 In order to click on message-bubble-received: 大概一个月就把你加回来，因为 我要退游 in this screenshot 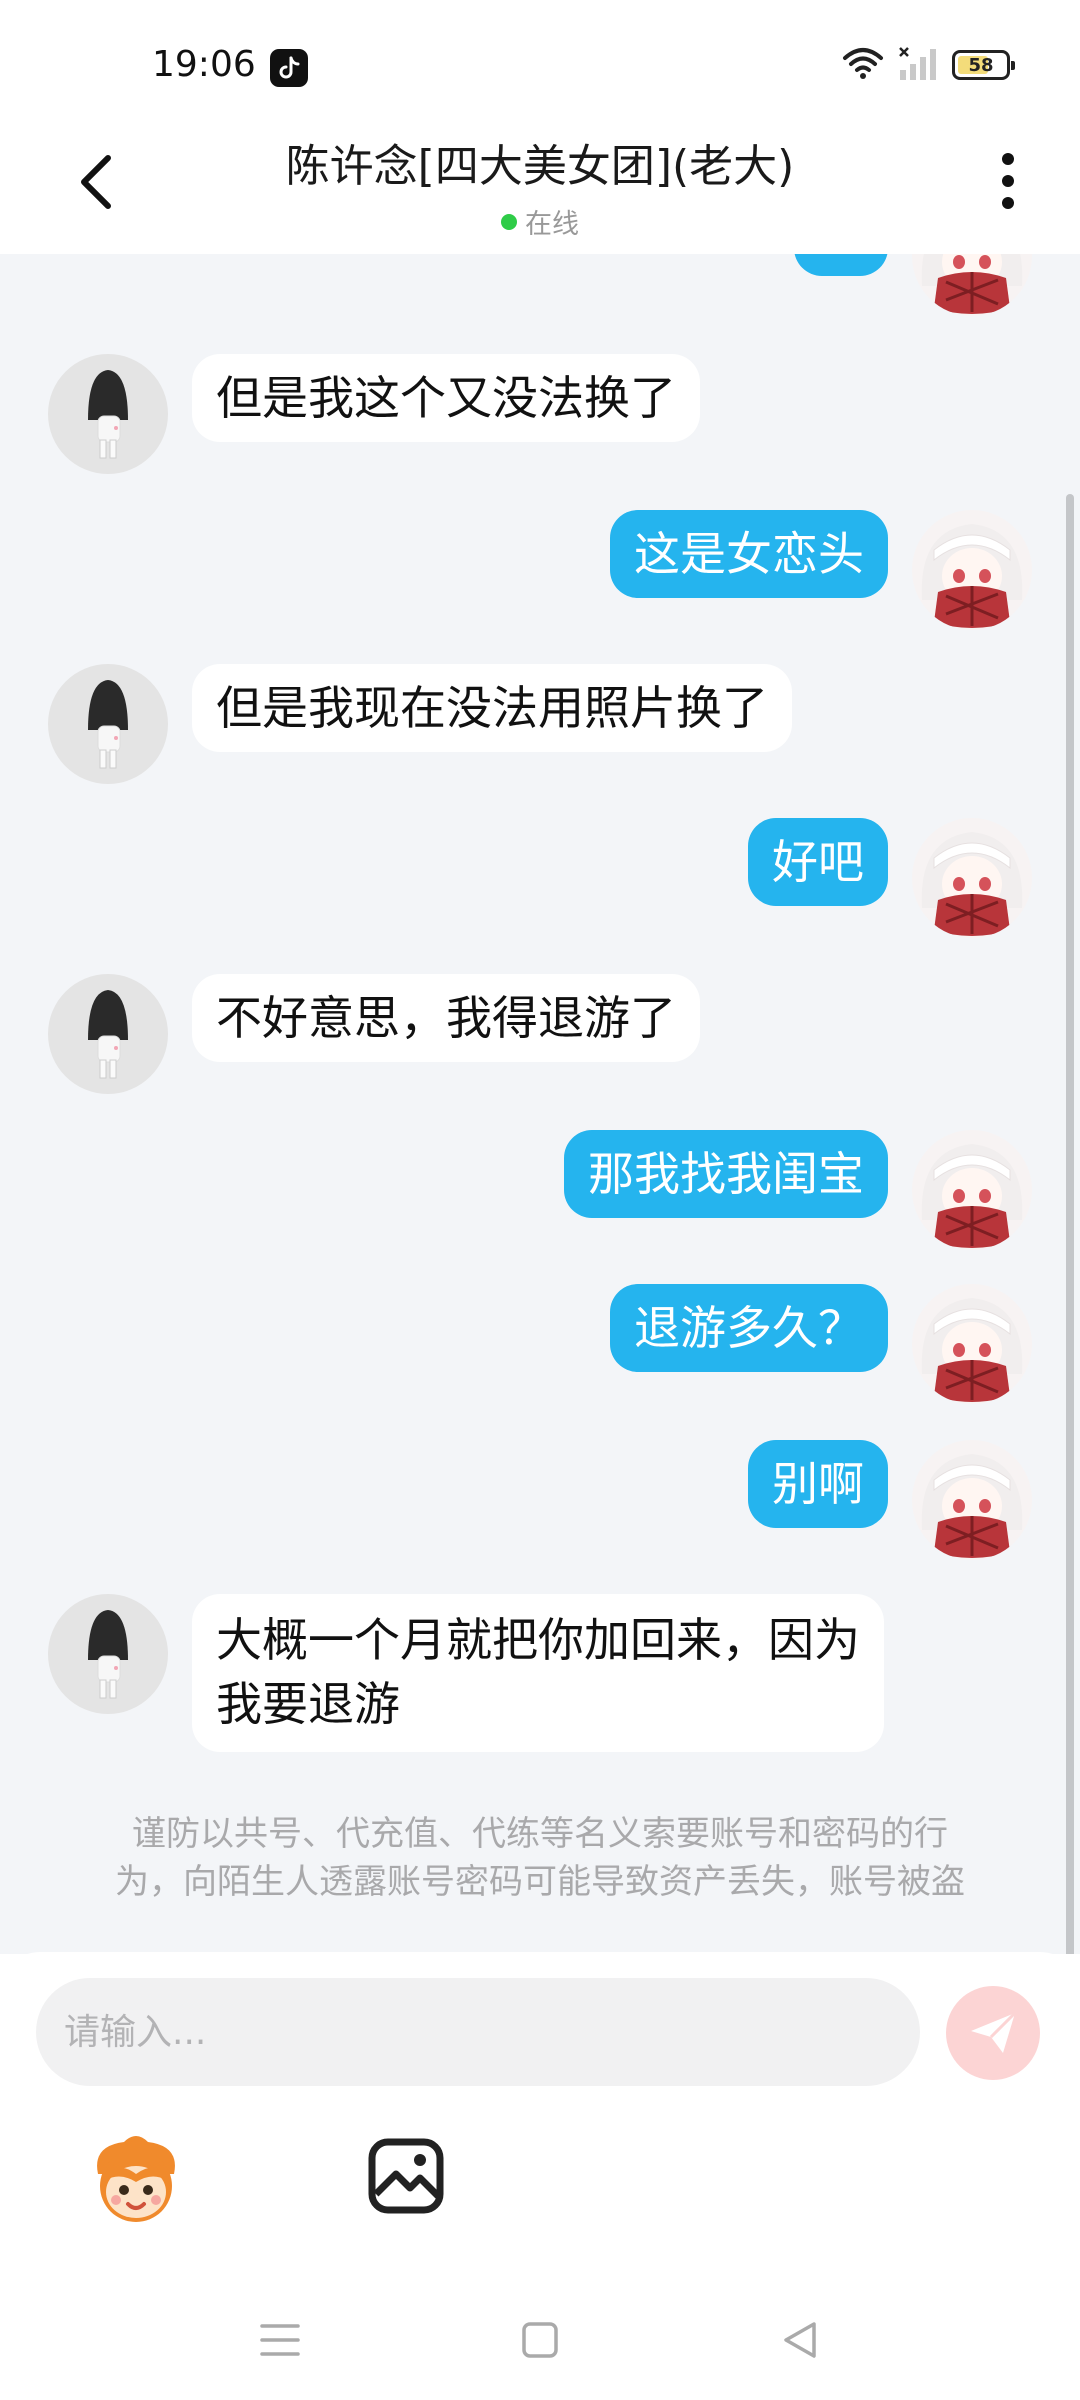, I will do `click(538, 1673)`.